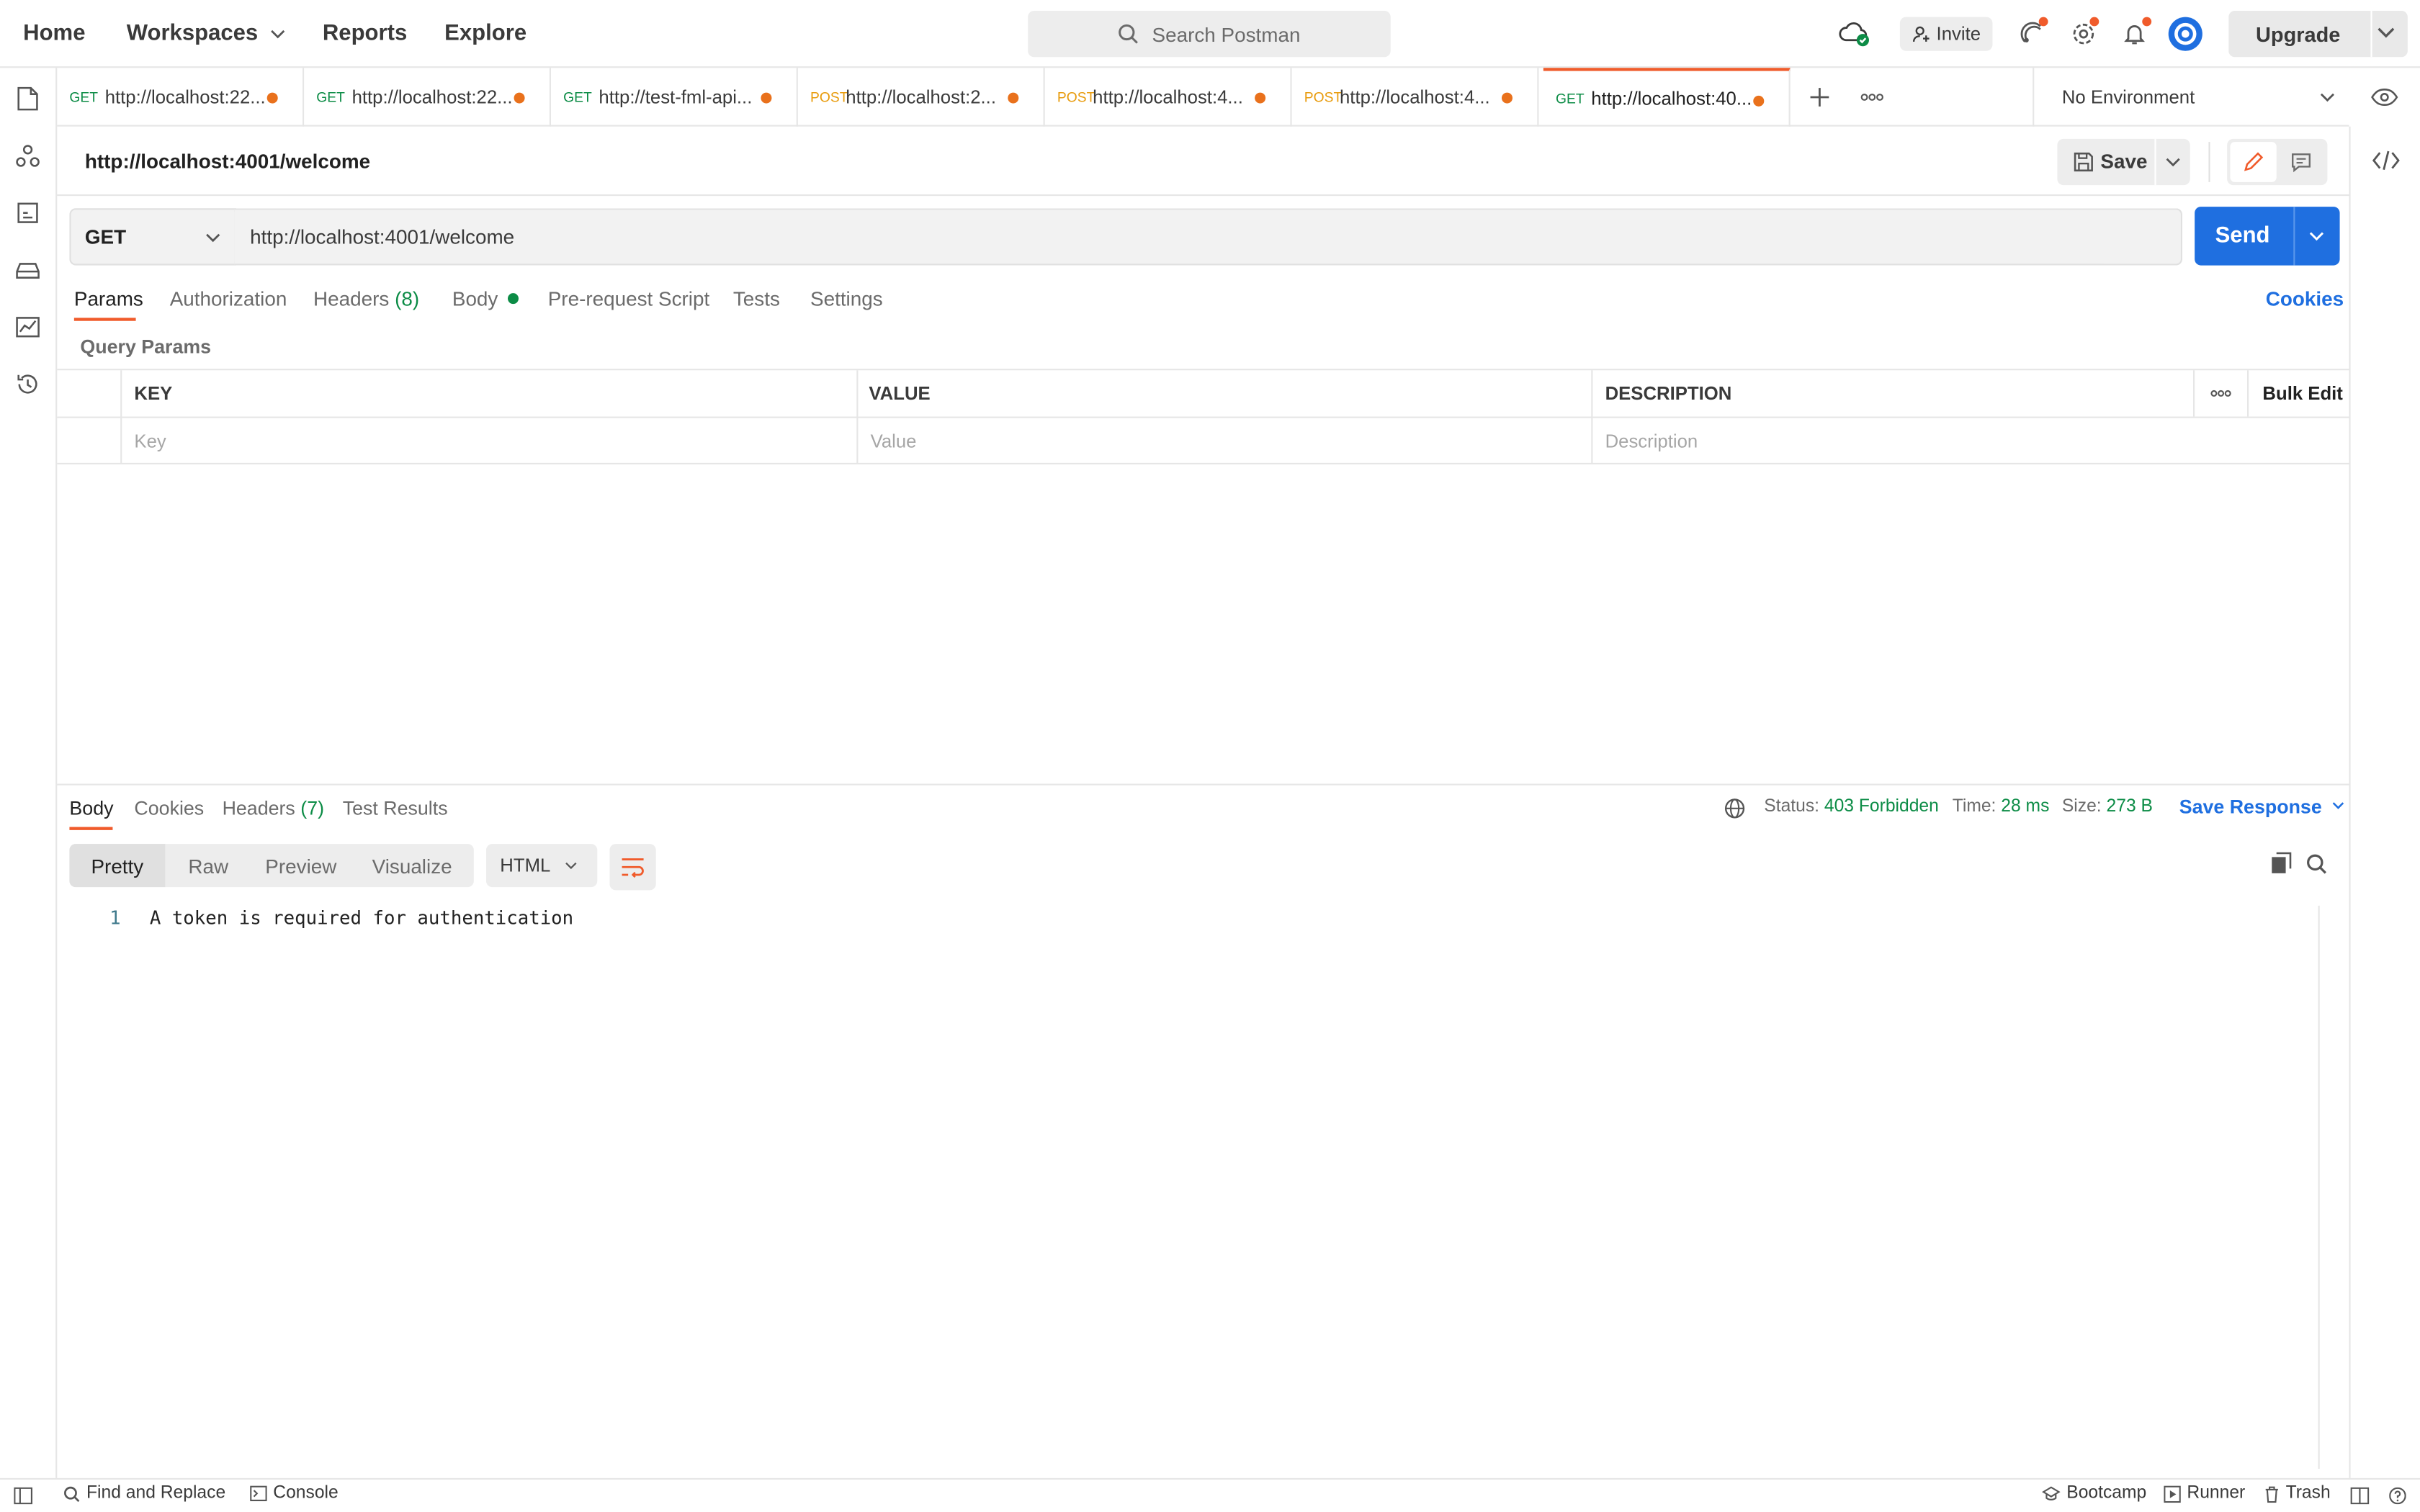 This screenshot has width=2420, height=1512. What do you see at coordinates (156, 1493) in the screenshot?
I see `find-replace-label: Find and Replace` at bounding box center [156, 1493].